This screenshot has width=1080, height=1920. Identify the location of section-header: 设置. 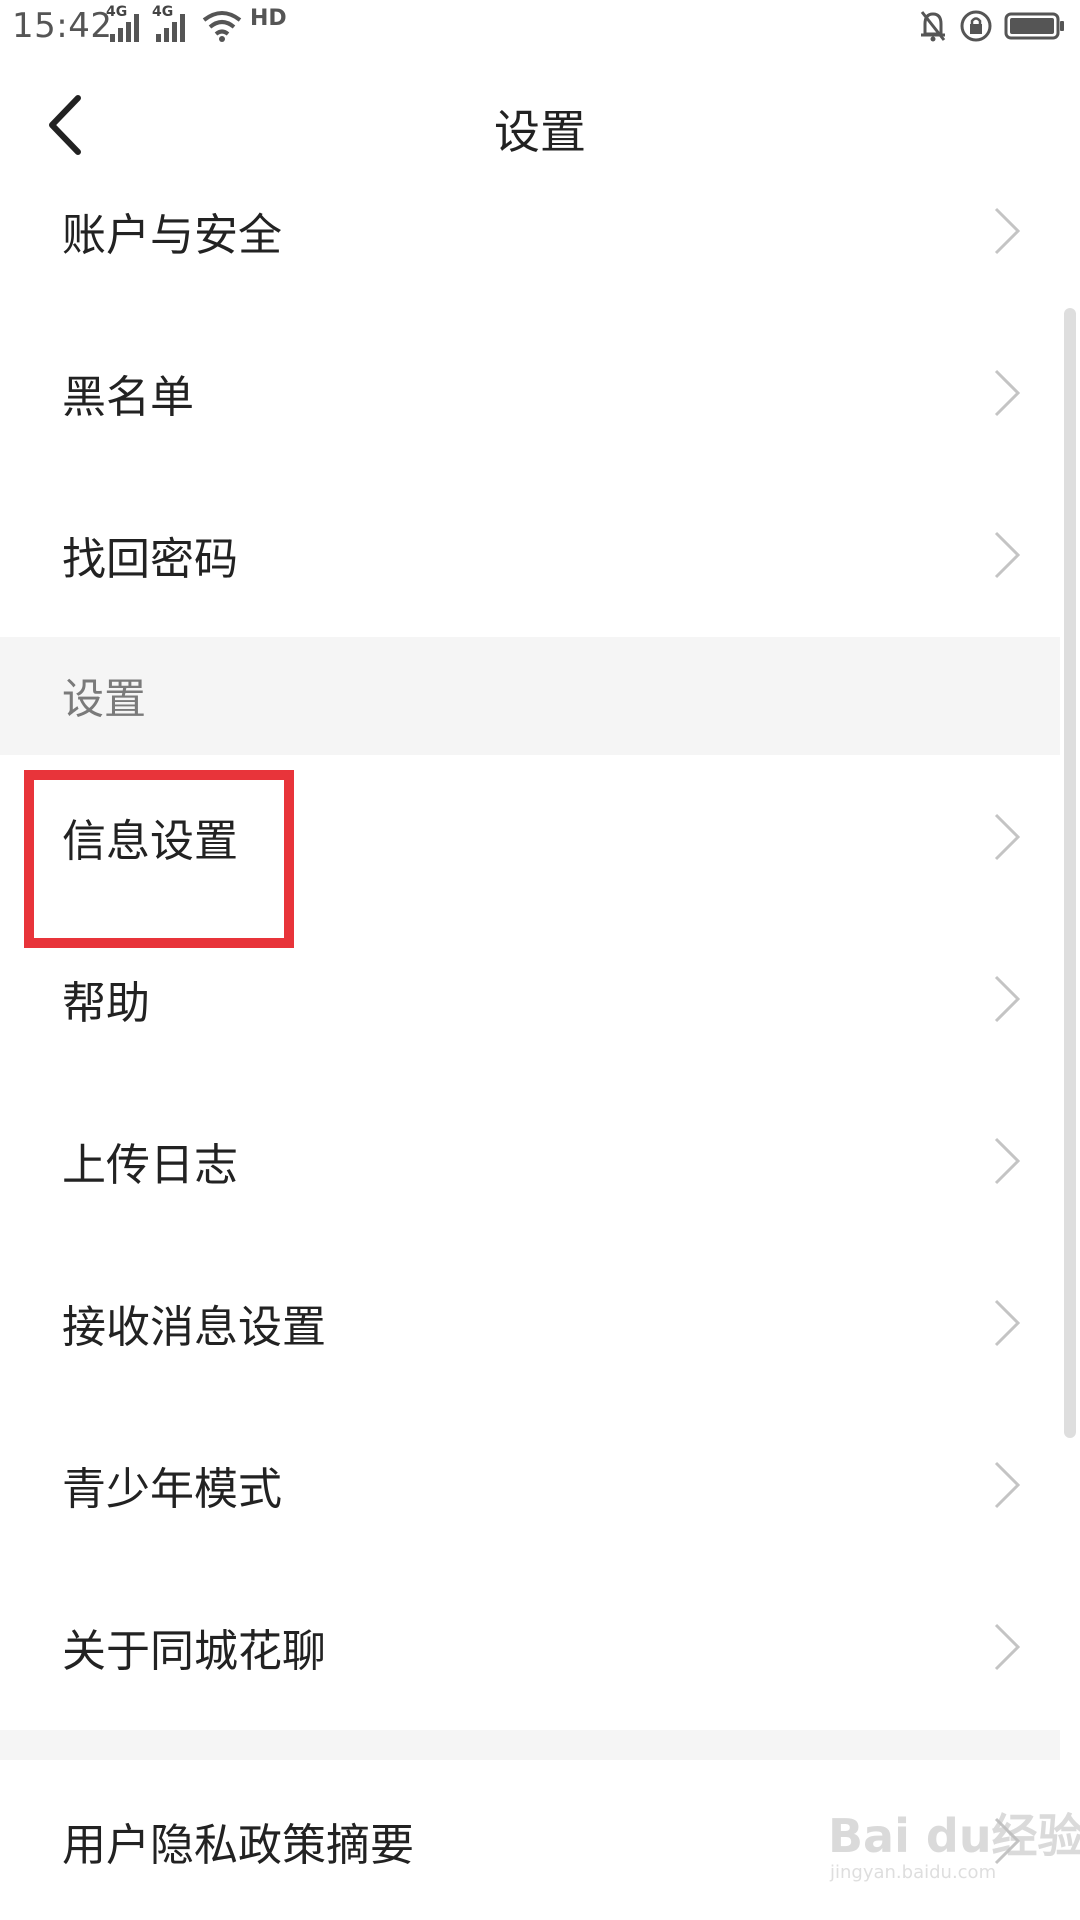
(530, 696).